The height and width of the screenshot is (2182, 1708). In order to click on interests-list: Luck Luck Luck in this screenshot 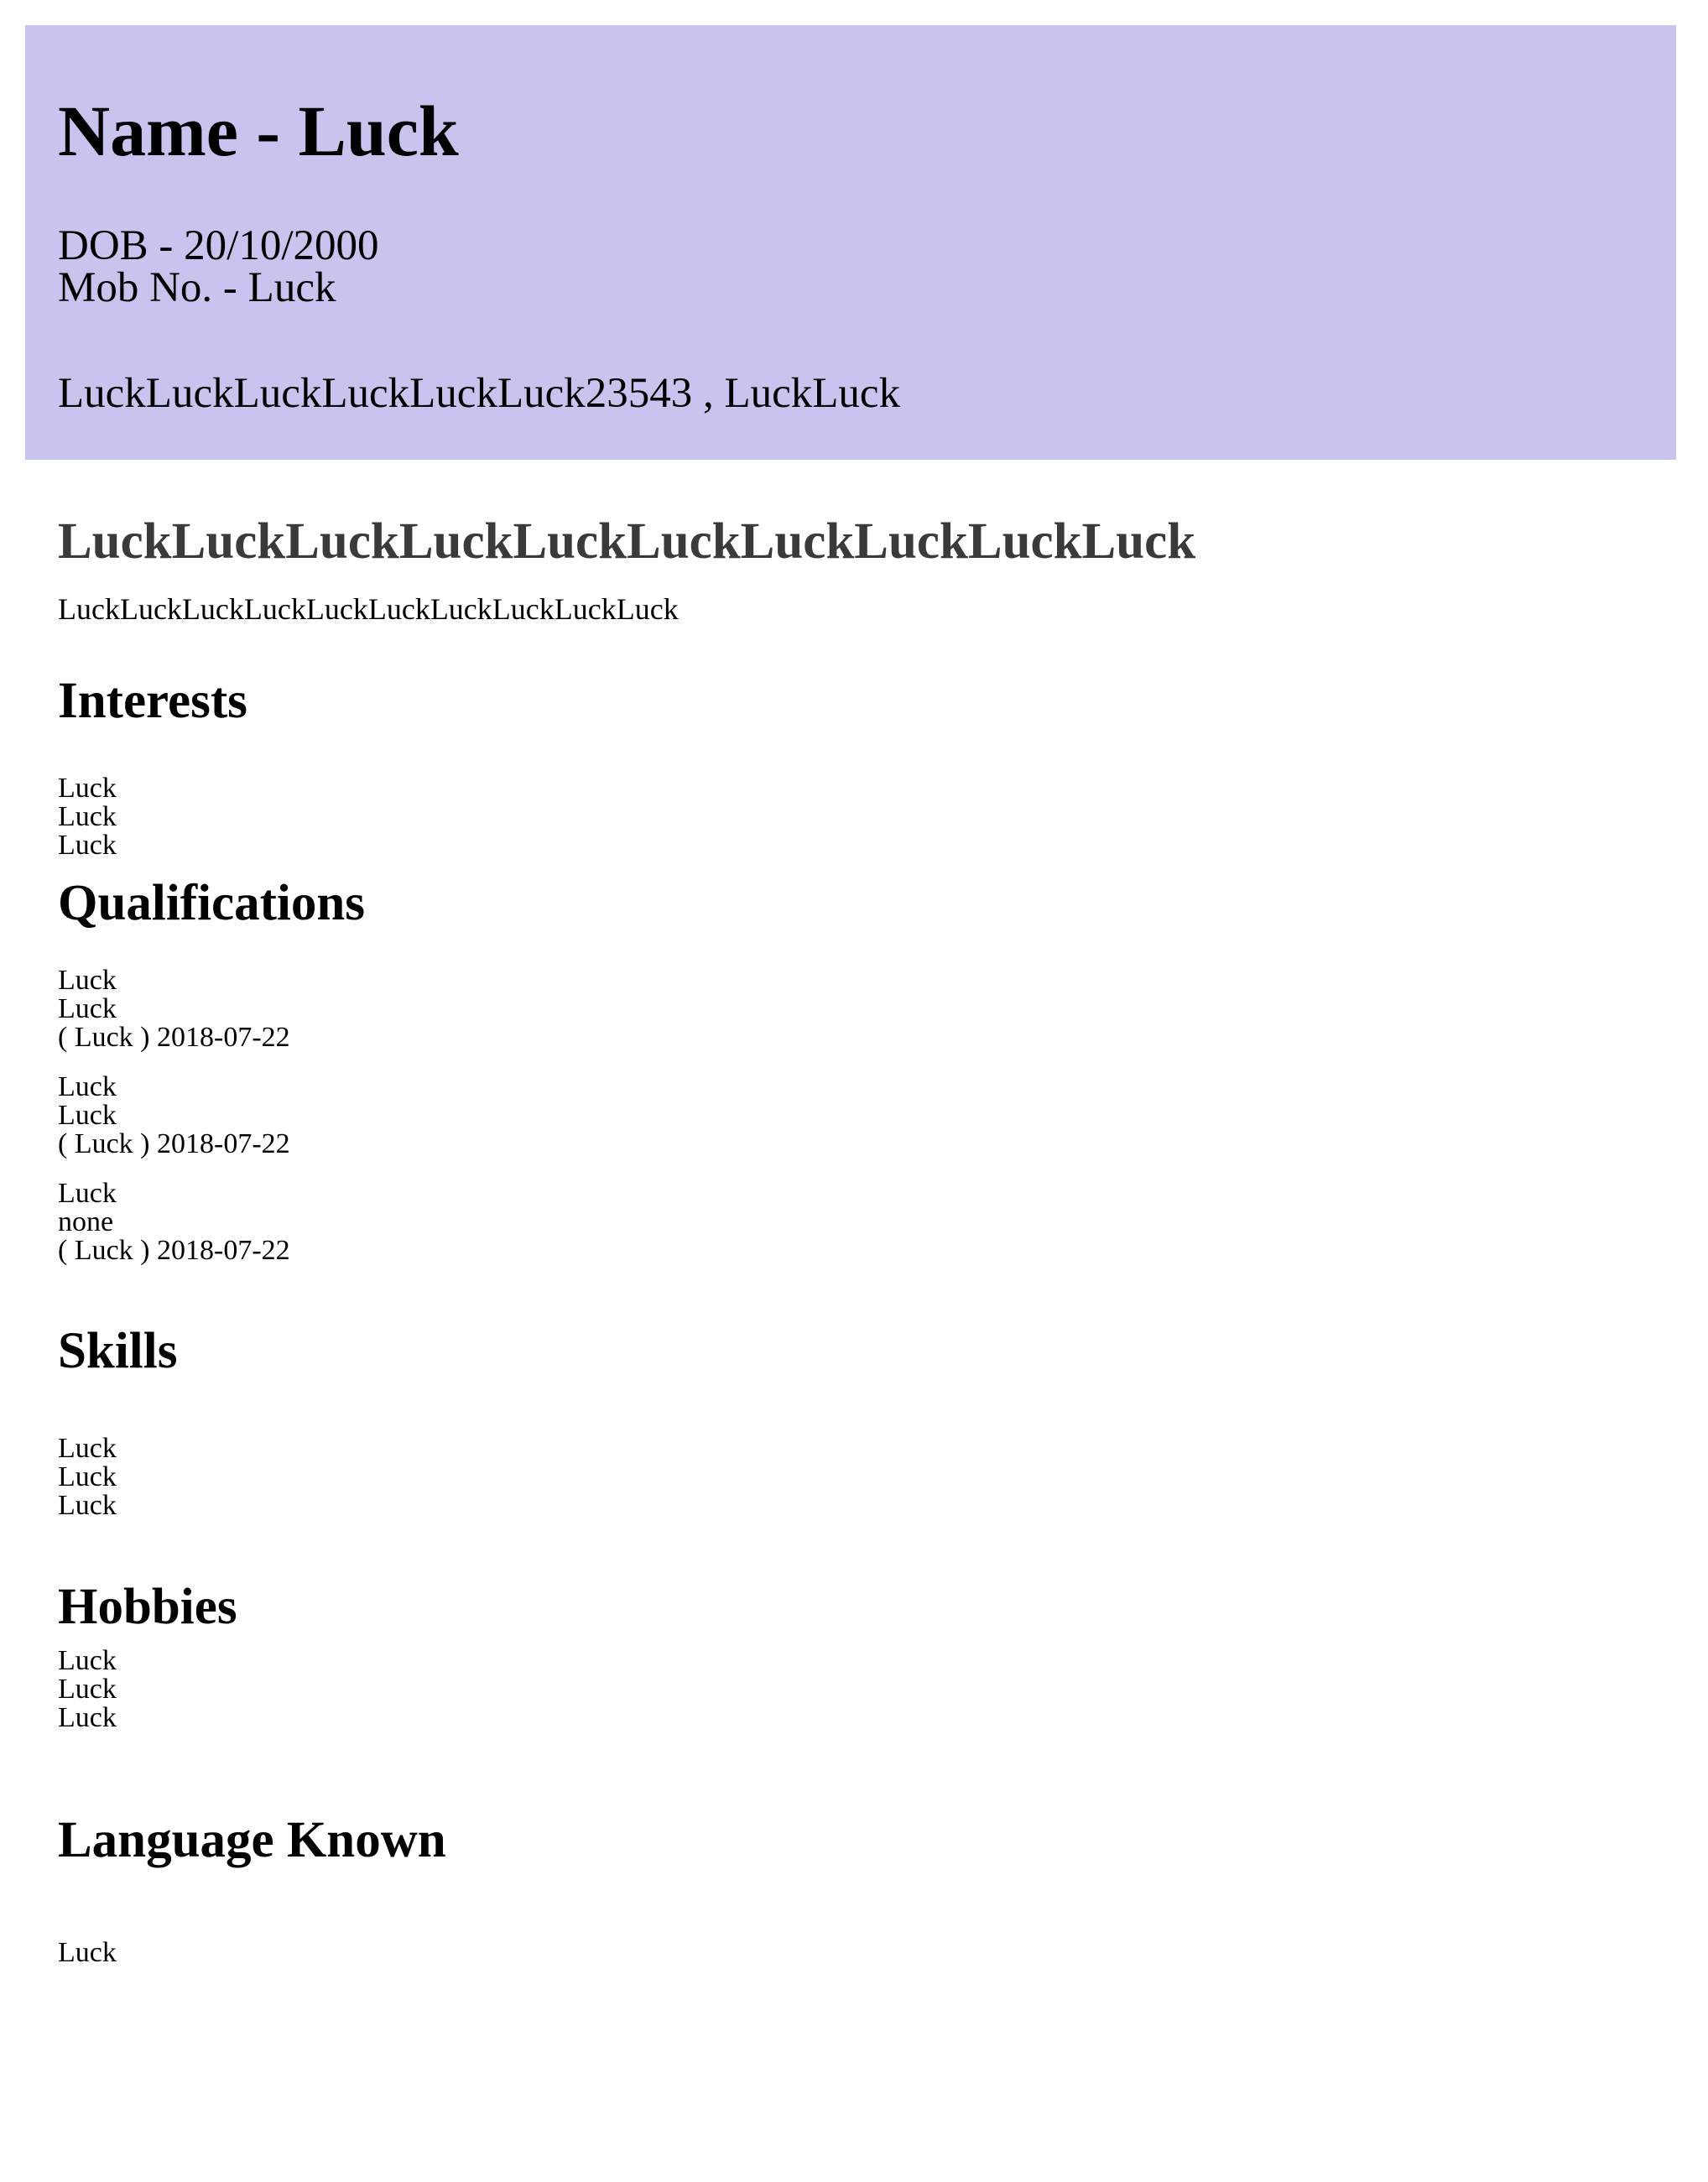, I will do `click(87, 817)`.